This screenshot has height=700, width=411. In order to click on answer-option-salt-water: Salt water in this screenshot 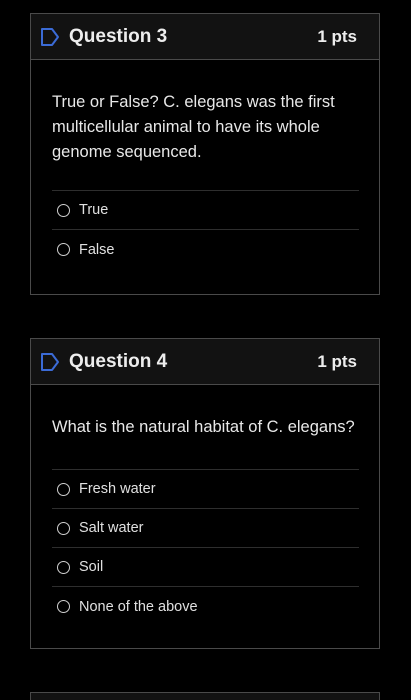, I will do `click(205, 528)`.